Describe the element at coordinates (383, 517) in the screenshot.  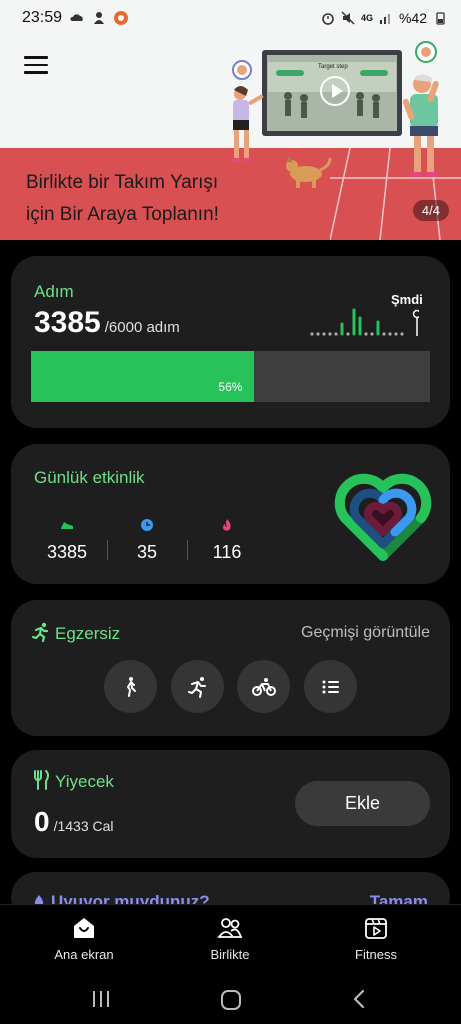
I see `activity-rings-icon` at that location.